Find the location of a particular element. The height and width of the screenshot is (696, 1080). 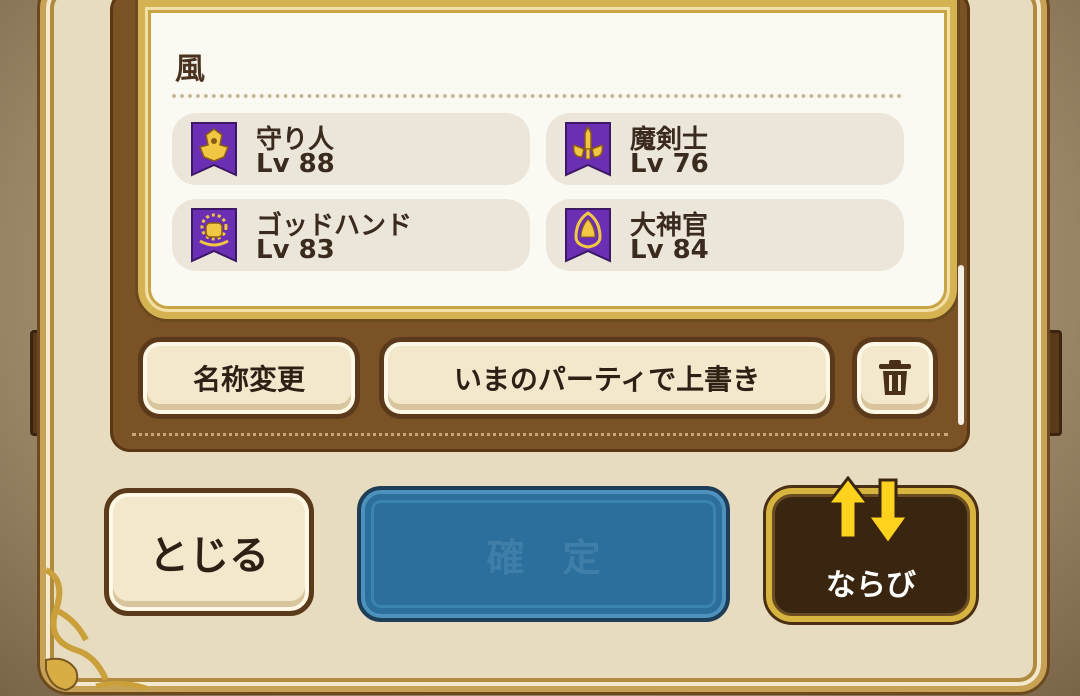

guardian-job-icon is located at coordinates (214, 149).